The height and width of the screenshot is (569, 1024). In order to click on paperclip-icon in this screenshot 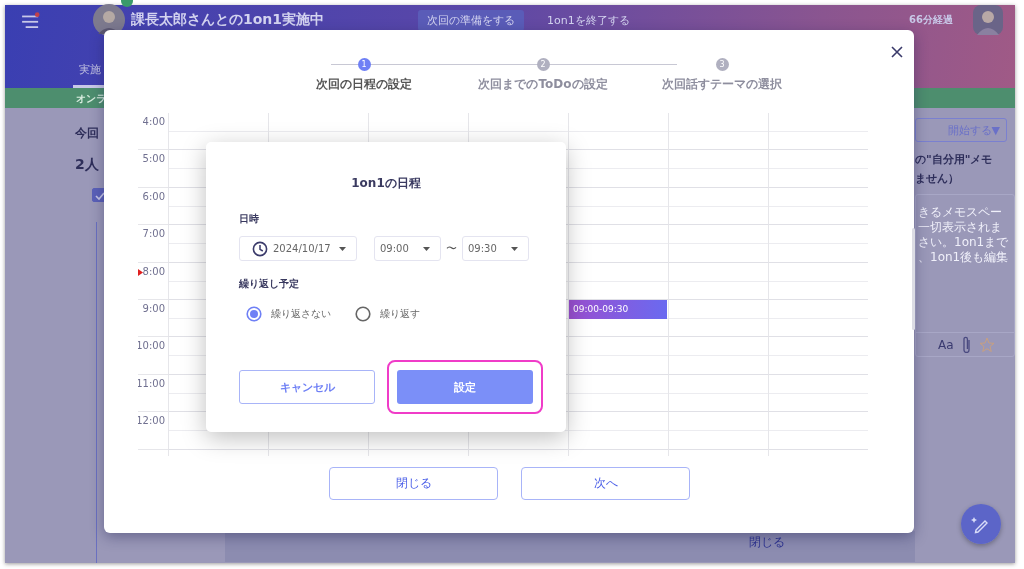, I will do `click(966, 344)`.